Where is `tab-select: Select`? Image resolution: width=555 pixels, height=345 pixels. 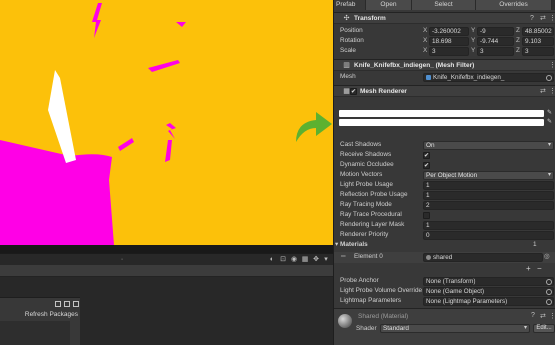 tab-select: Select is located at coordinates (444, 5).